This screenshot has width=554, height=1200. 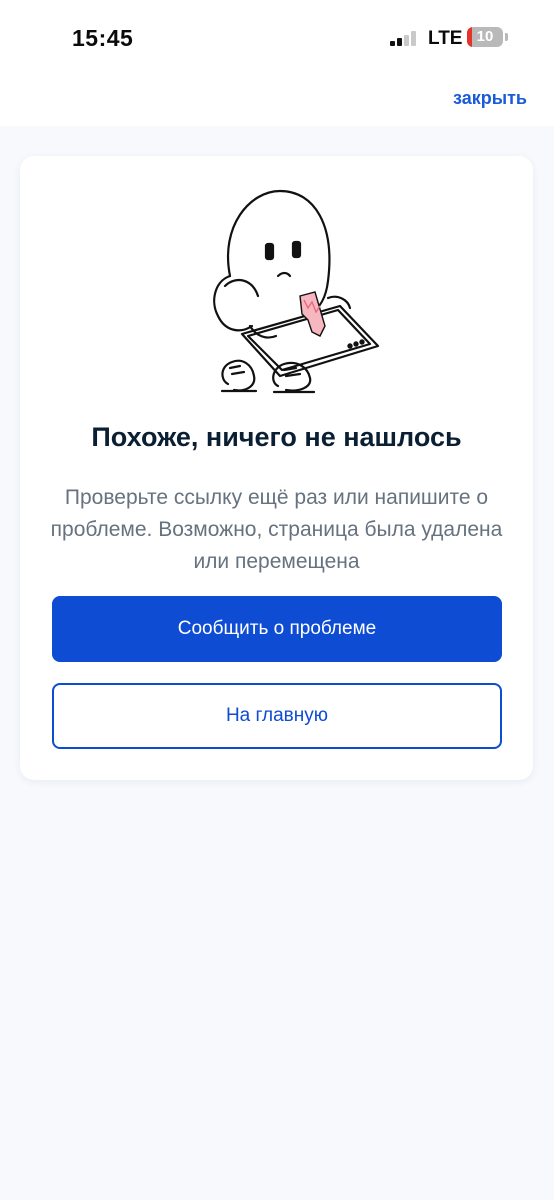 I want to click on status-time: 15:45, so click(x=103, y=38).